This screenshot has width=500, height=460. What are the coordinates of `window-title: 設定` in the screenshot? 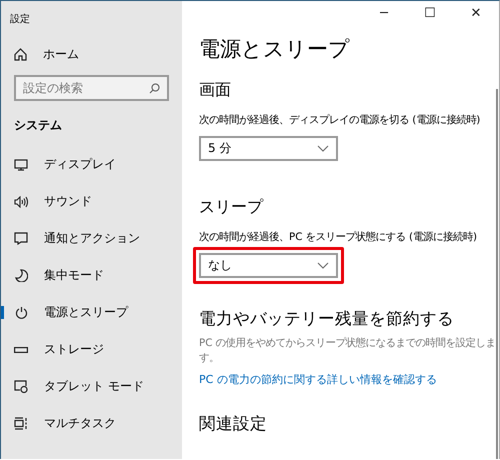 It's located at (20, 19).